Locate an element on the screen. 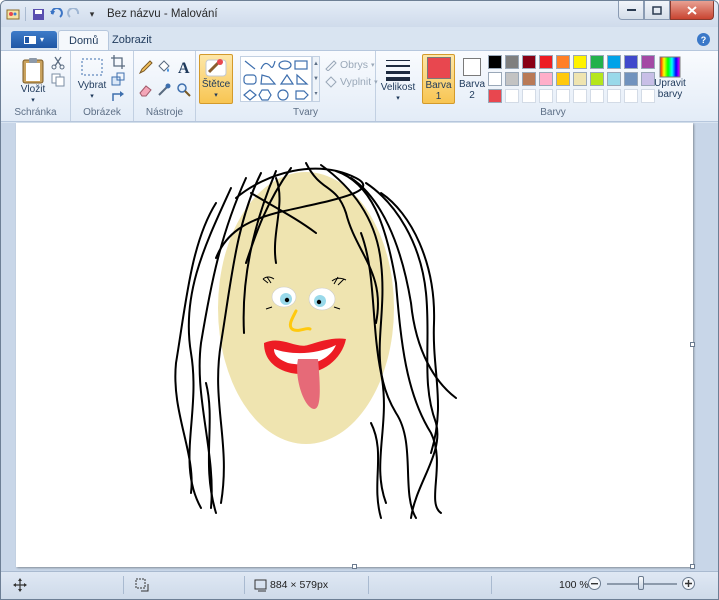 Image resolution: width=719 pixels, height=600 pixels. fill-icon is located at coordinates (331, 82).